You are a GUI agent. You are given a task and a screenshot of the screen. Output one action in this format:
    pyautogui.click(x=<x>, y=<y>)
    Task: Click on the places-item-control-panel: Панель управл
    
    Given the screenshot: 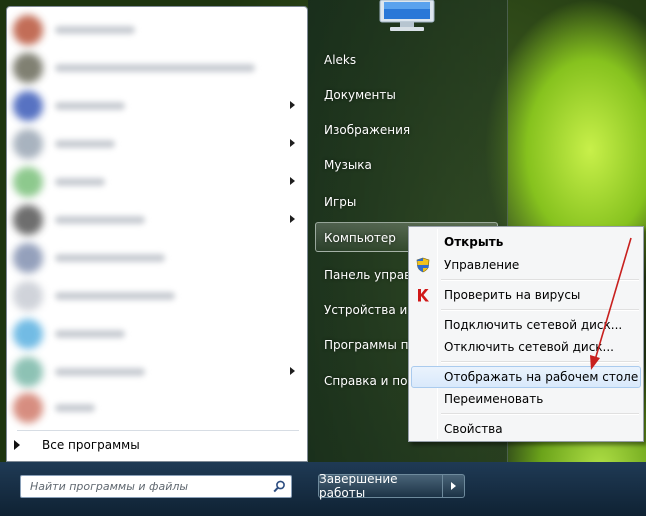 What is the action you would take?
    pyautogui.click(x=371, y=275)
    